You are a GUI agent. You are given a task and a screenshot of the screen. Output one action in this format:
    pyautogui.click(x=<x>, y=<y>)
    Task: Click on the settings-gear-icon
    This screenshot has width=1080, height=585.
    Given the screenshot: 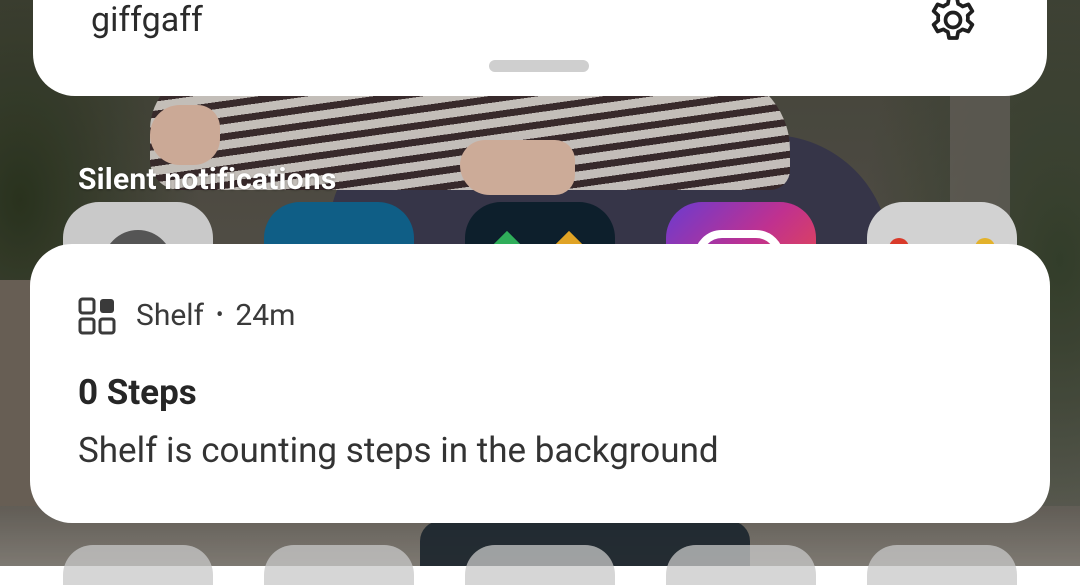 What is the action you would take?
    pyautogui.click(x=953, y=24)
    